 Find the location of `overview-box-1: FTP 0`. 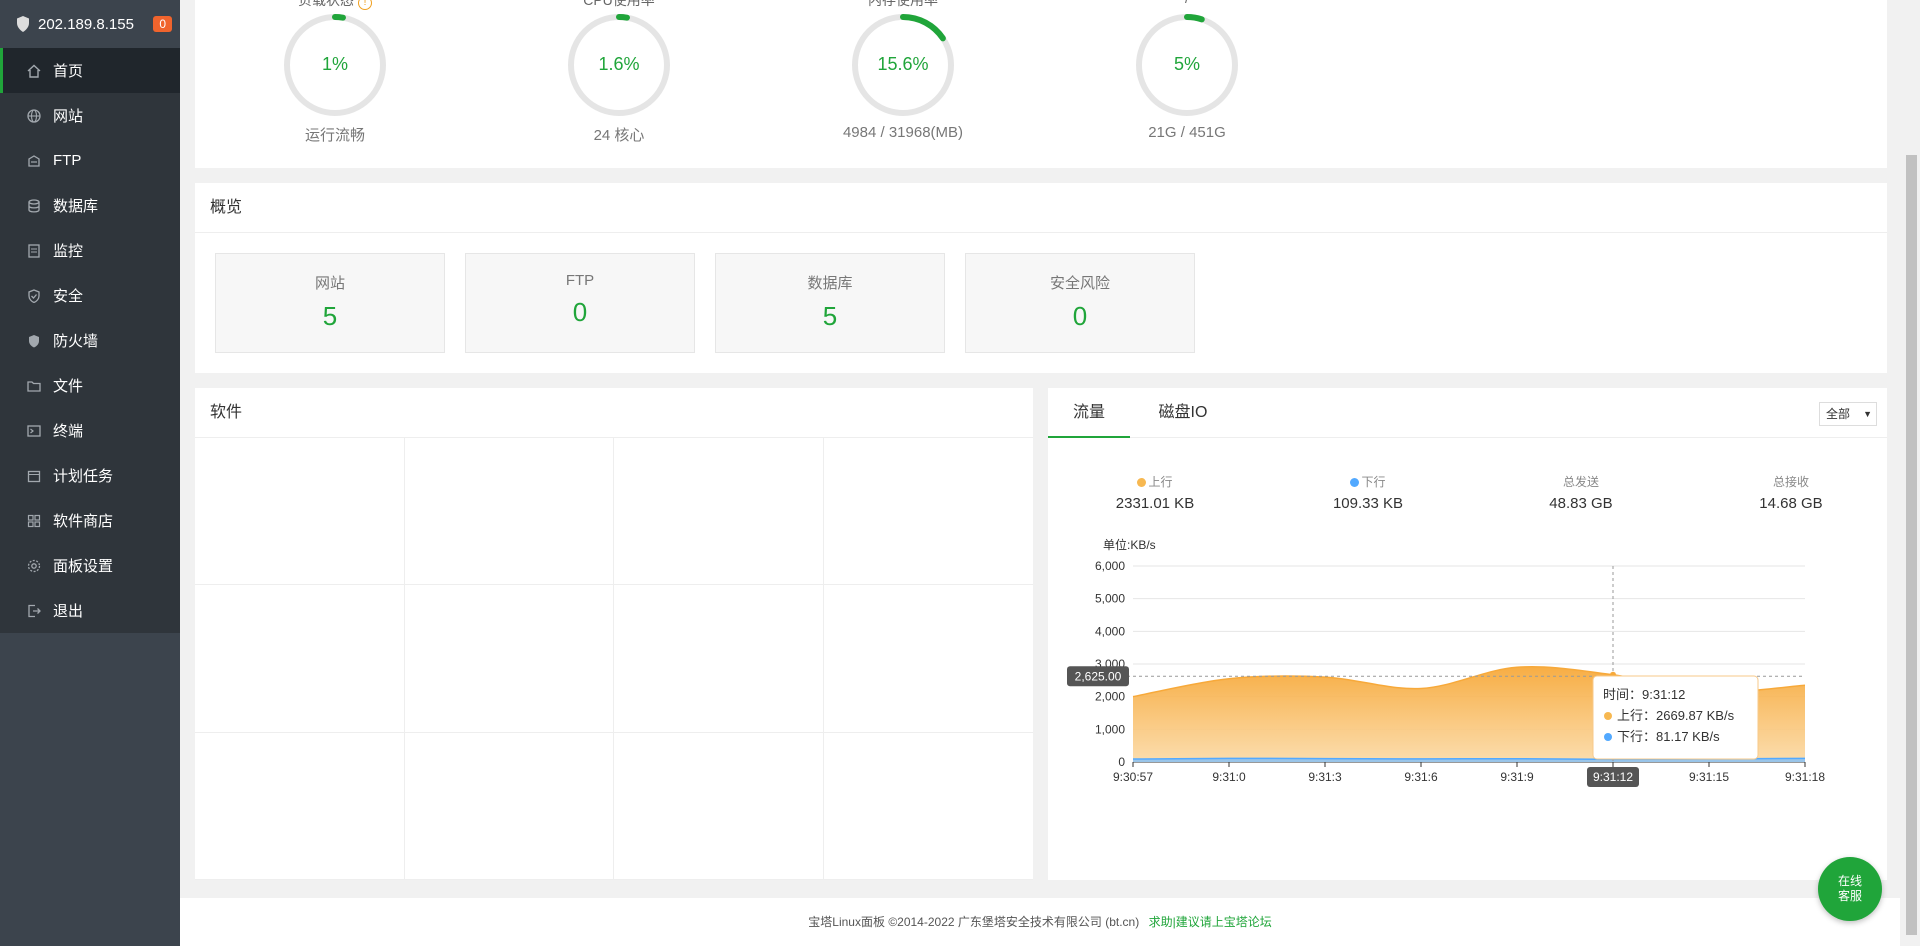

overview-box-1: FTP 0 is located at coordinates (580, 303).